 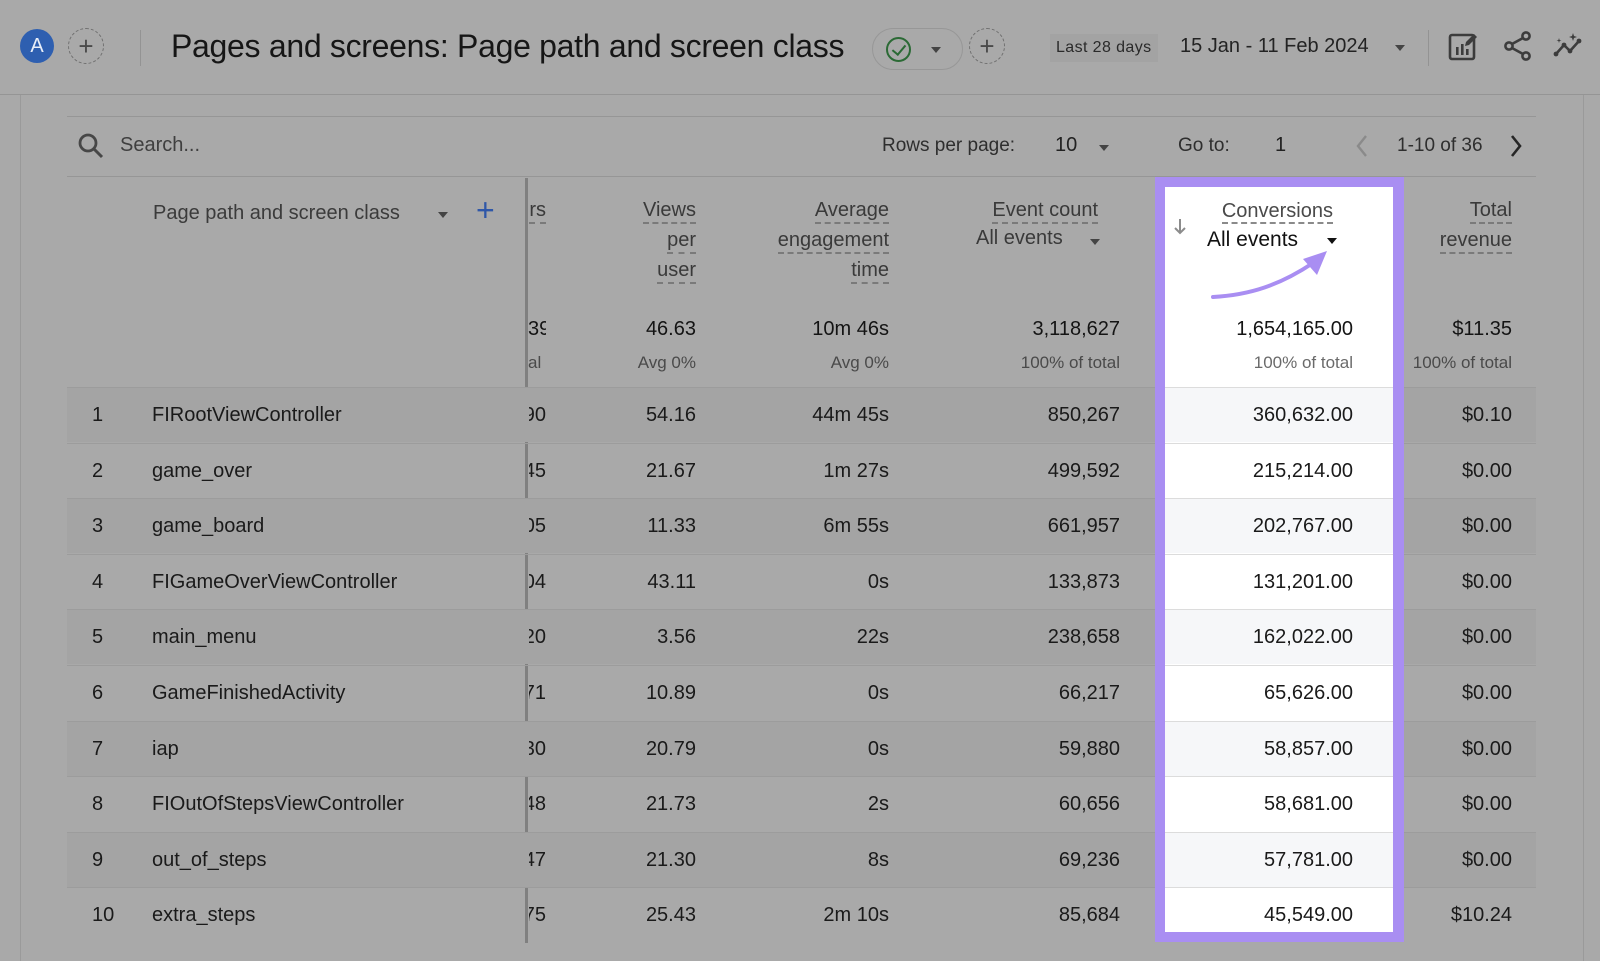 What do you see at coordinates (202, 471) in the screenshot?
I see `row-page-name: game_over` at bounding box center [202, 471].